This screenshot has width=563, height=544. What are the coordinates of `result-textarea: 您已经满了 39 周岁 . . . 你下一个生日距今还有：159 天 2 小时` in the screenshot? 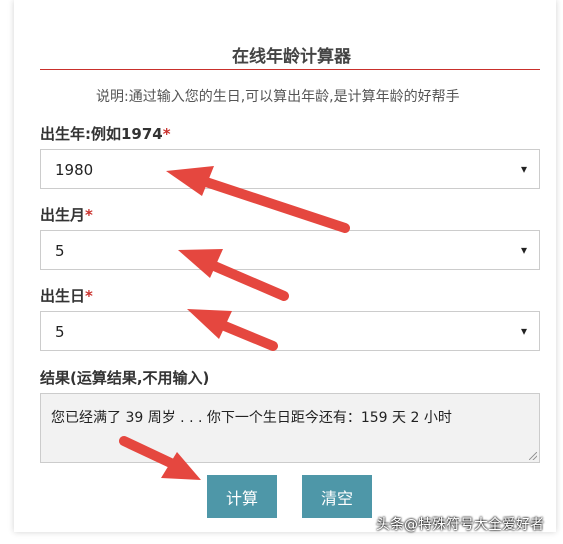 It's located at (290, 428).